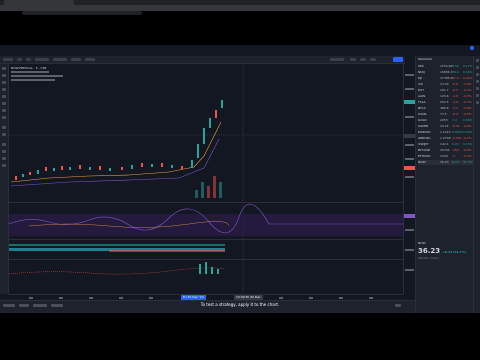 The image size is (480, 360). What do you see at coordinates (60, 59) in the screenshot?
I see `templates-button` at bounding box center [60, 59].